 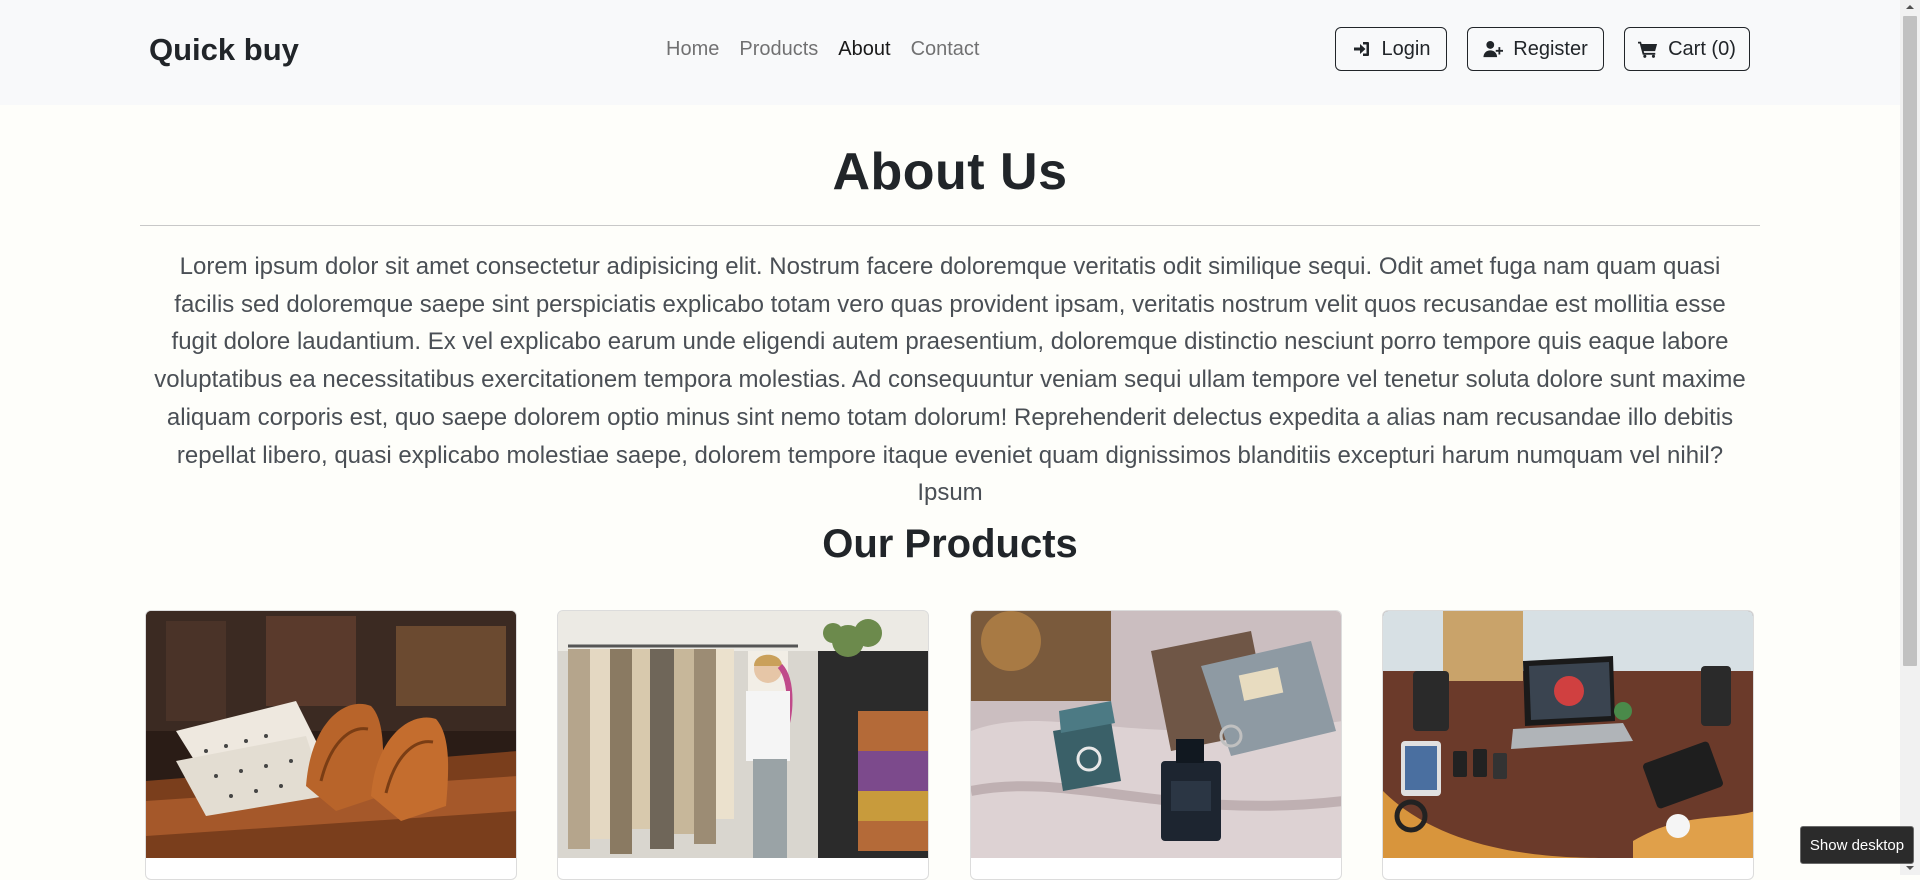 I want to click on cart-button: Cart (0), so click(x=1687, y=49).